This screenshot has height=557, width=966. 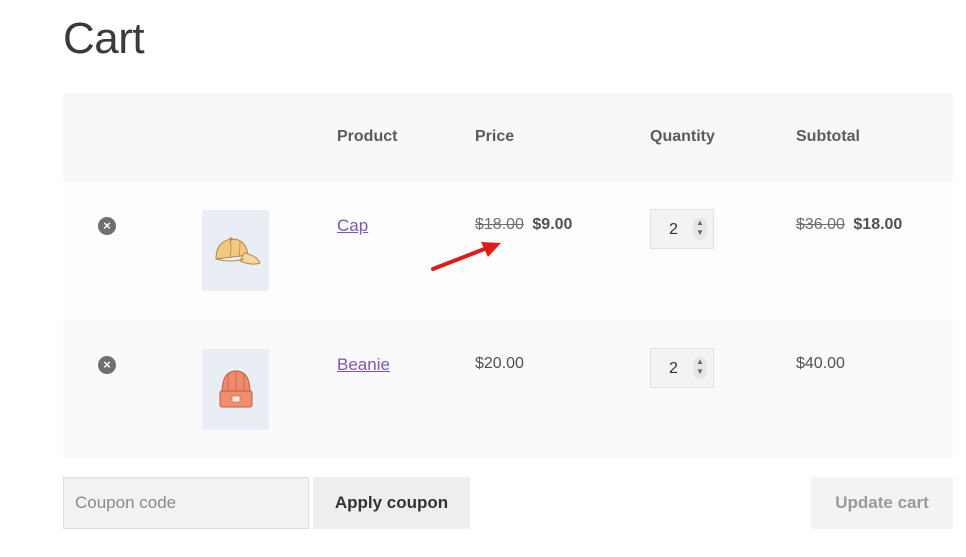 I want to click on table-header-row: Product Price Quantity Subtotal, so click(x=508, y=137).